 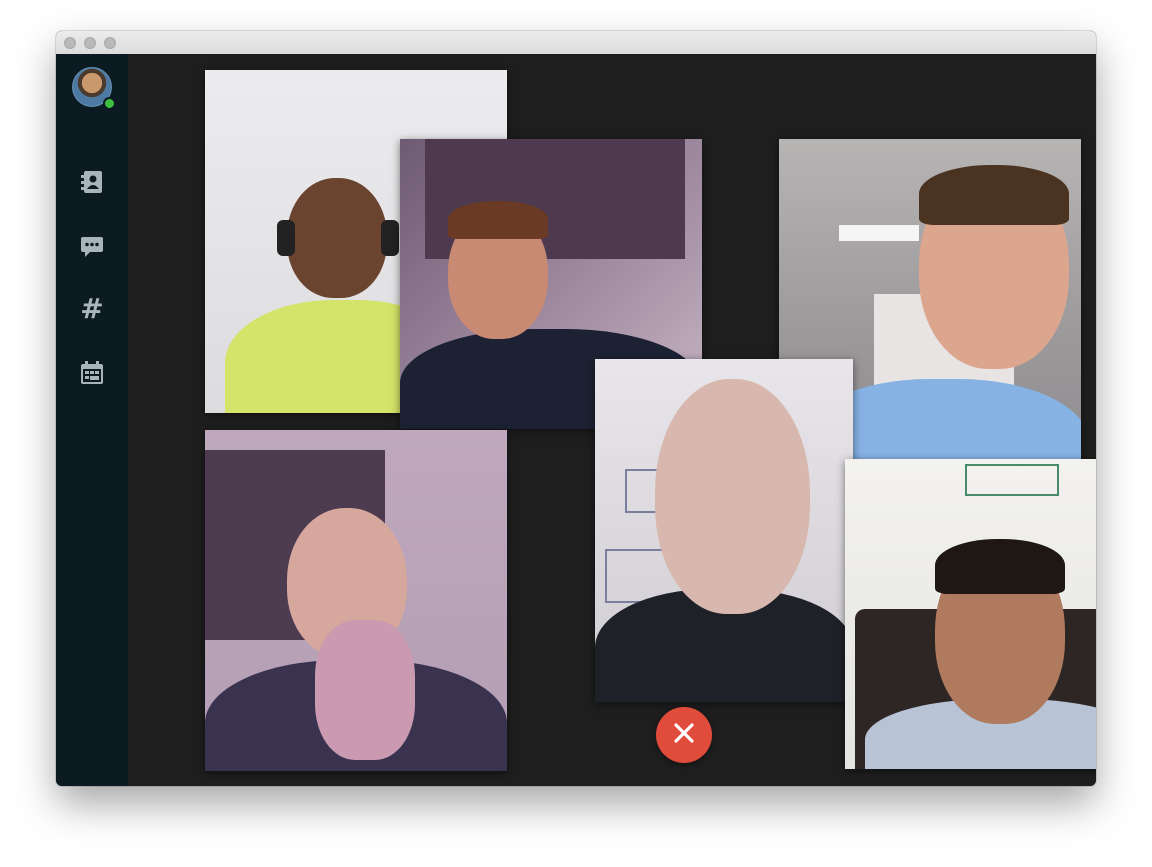 What do you see at coordinates (92, 420) in the screenshot?
I see `sidebar: #` at bounding box center [92, 420].